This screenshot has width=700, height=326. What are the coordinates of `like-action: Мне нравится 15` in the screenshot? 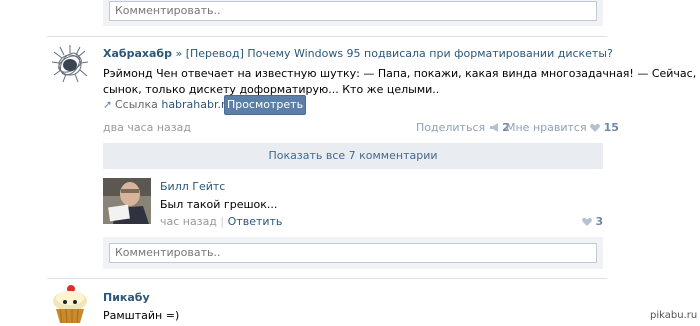 It's located at (562, 127).